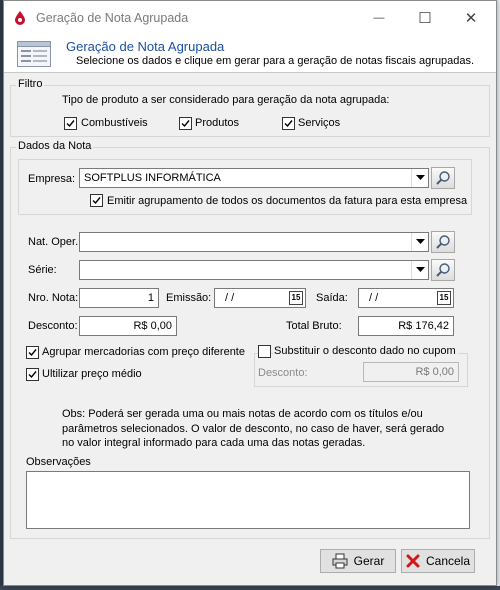  I want to click on minimize-button: —, so click(379, 18).